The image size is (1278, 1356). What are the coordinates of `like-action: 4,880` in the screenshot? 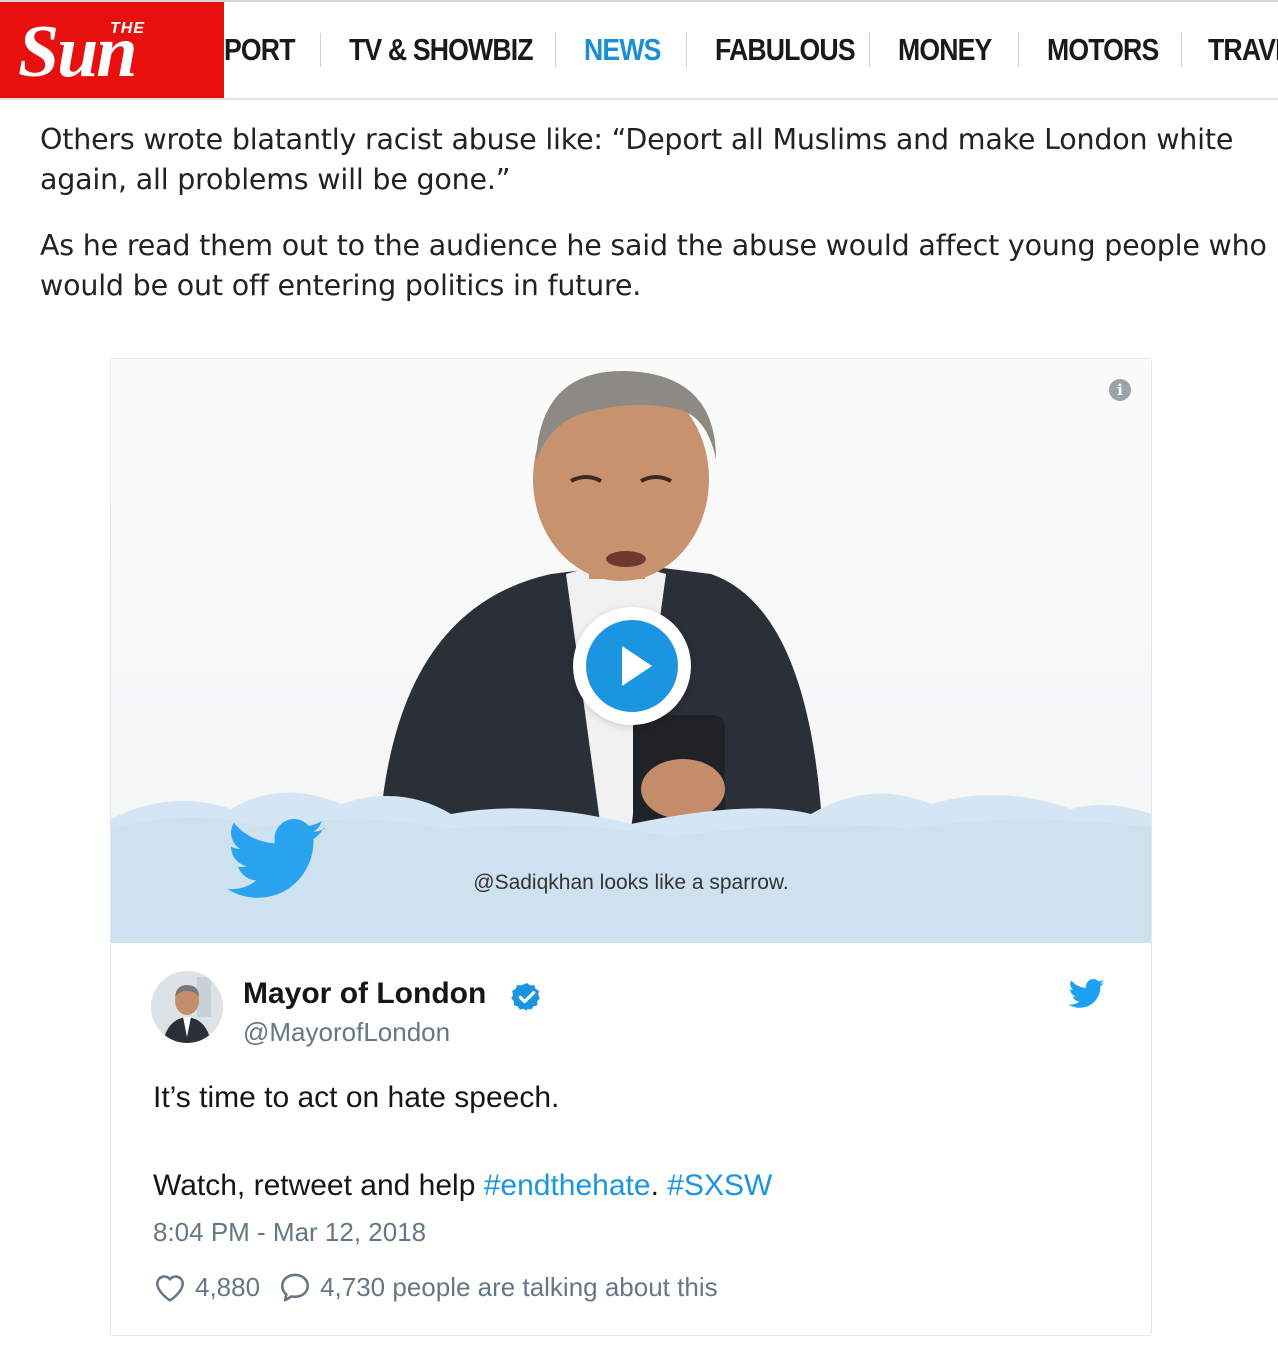 It's located at (206, 1287).